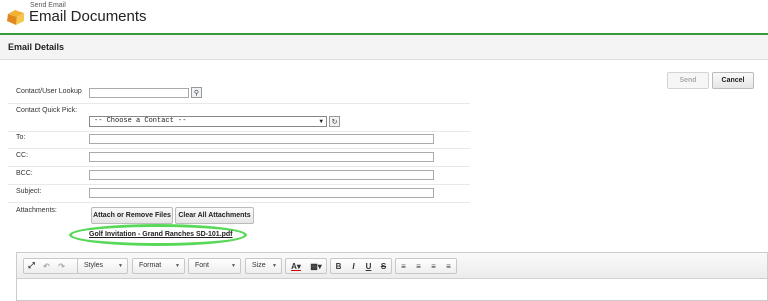  I want to click on email-documents-icon, so click(15, 17).